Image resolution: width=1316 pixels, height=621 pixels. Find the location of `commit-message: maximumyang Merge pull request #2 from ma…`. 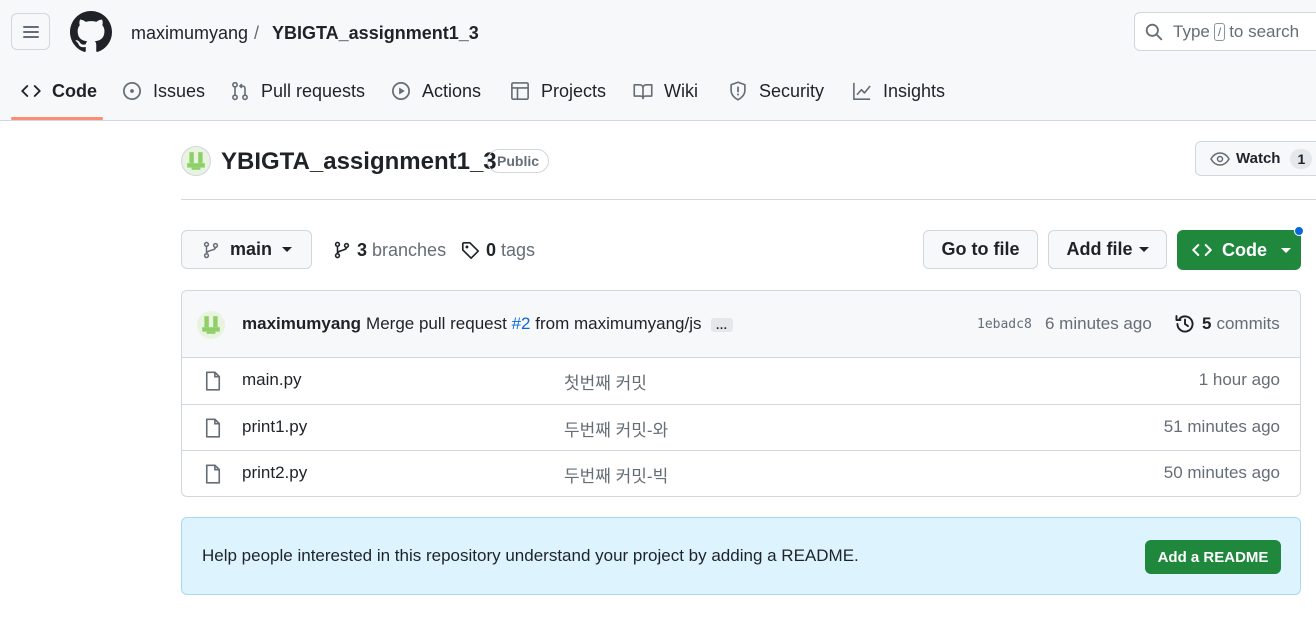

commit-message: maximumyang Merge pull request #2 from ma… is located at coordinates (487, 324).